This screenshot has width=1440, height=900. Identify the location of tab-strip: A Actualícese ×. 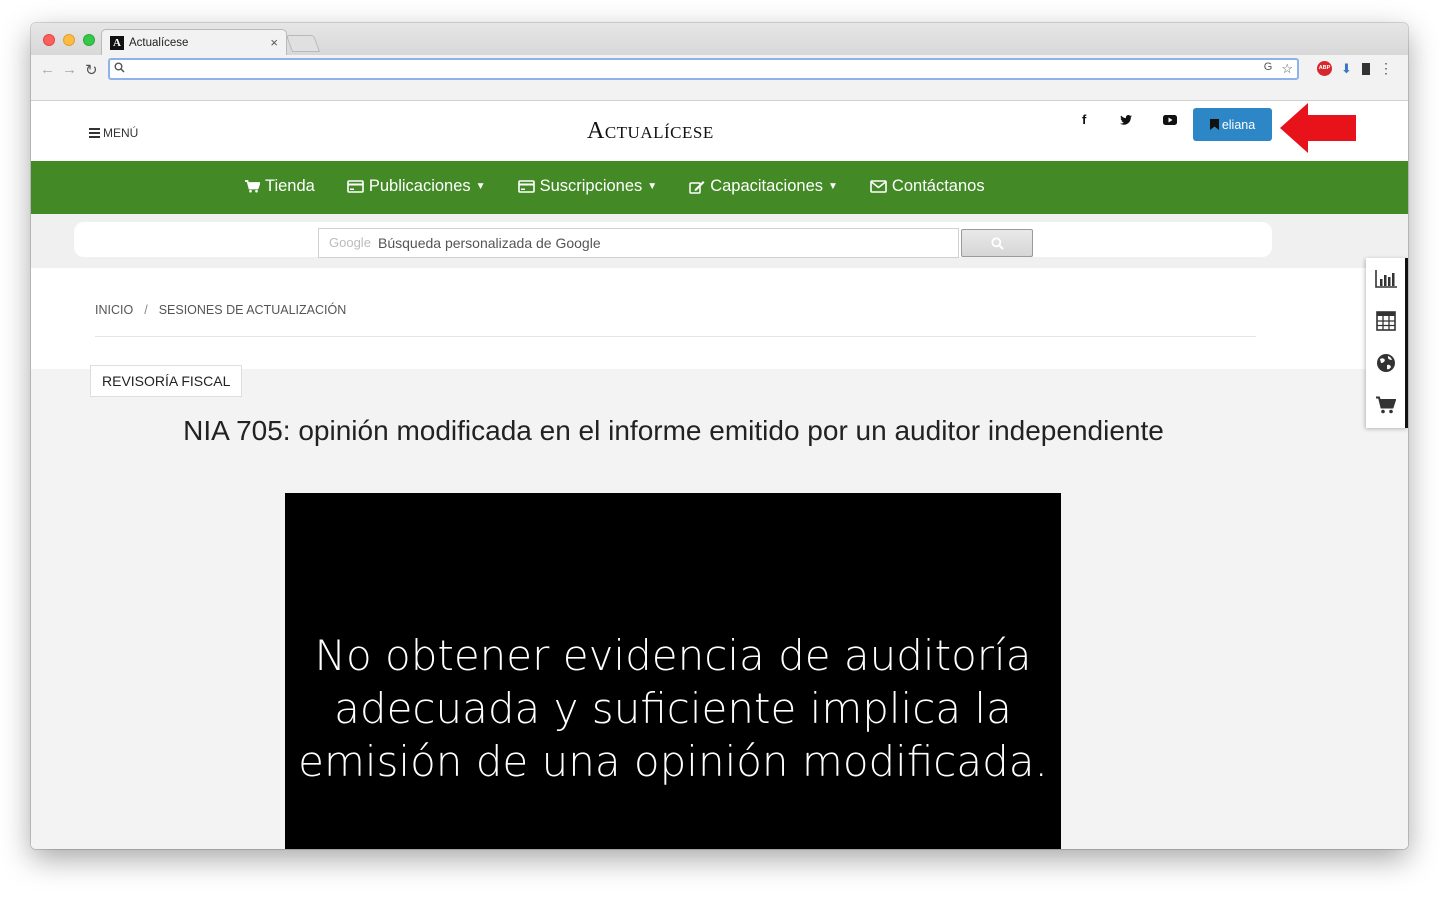
(719, 39).